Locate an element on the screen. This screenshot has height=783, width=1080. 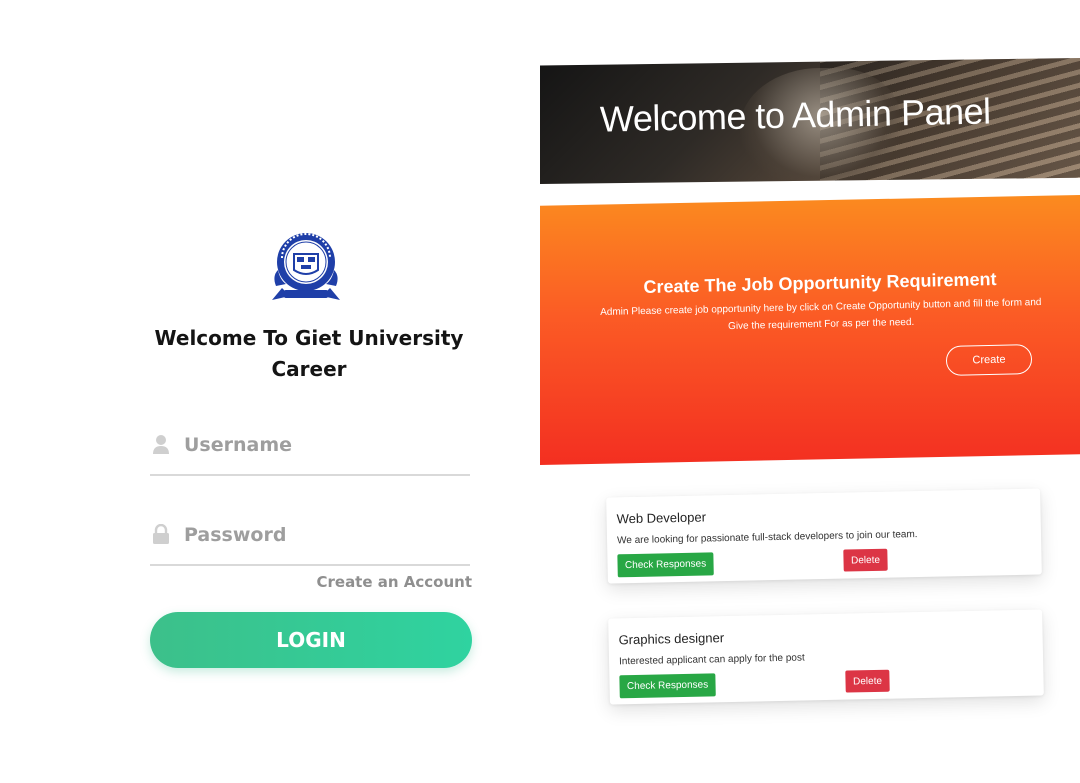
lock-icon is located at coordinates (161, 534).